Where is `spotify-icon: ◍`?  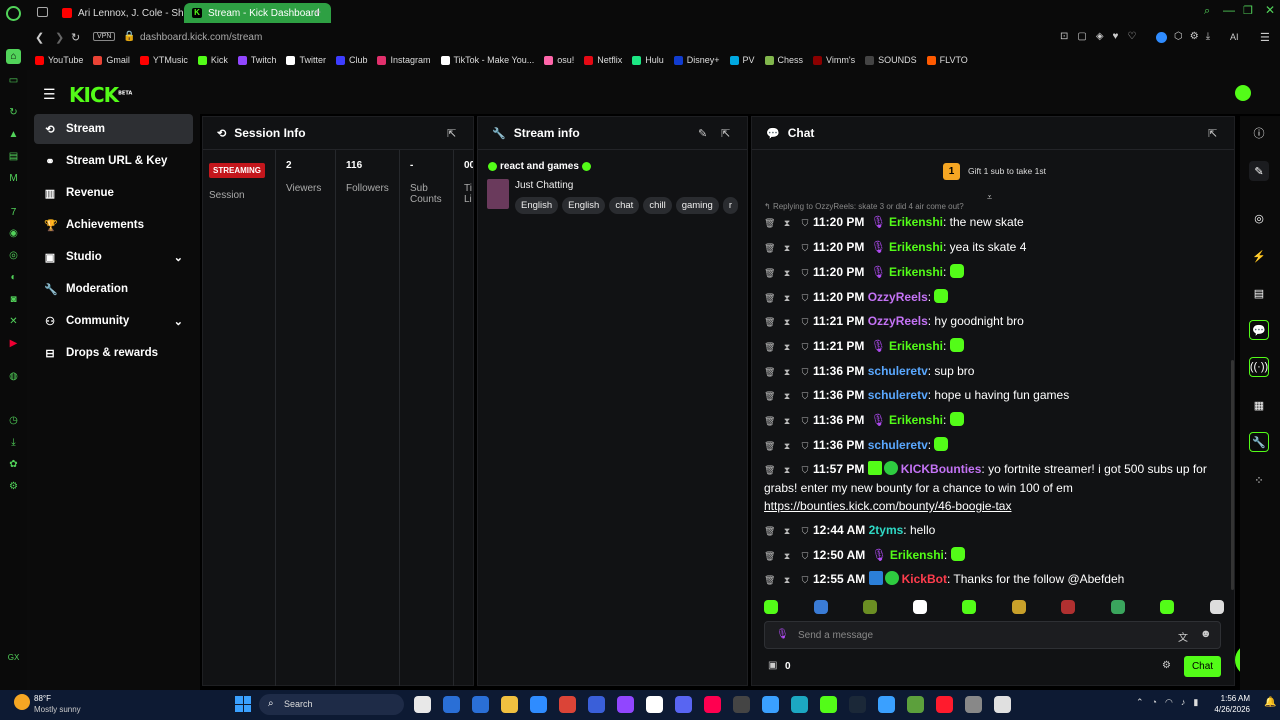 spotify-icon: ◍ is located at coordinates (13, 376).